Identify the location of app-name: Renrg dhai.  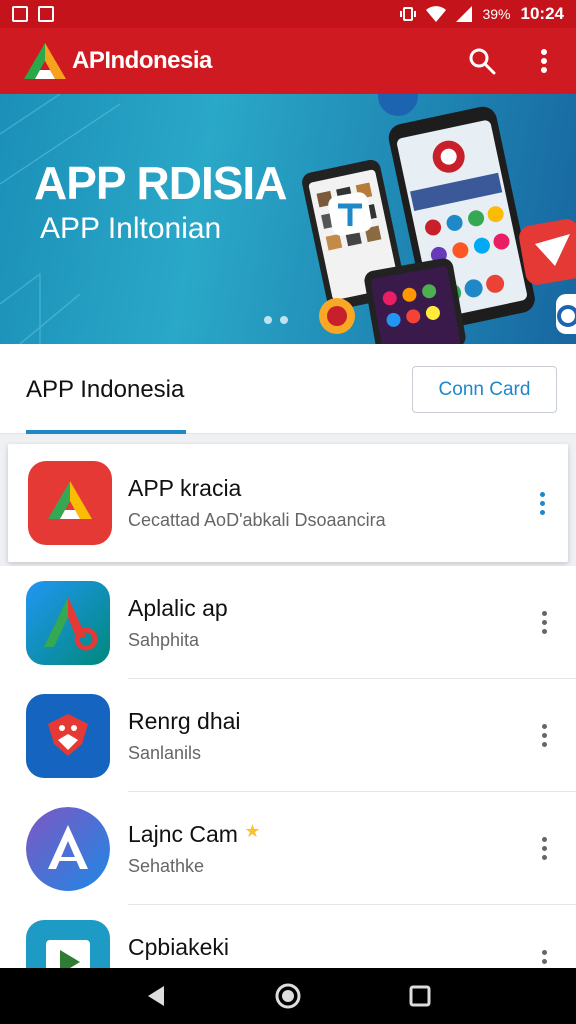
(184, 720).